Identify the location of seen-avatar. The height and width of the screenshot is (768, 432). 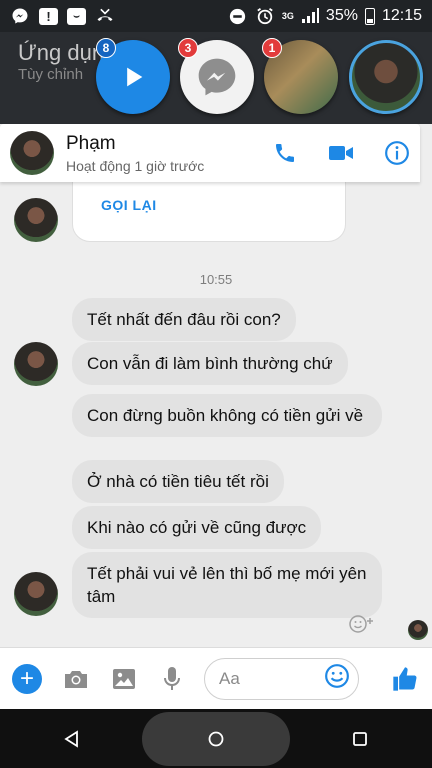
(418, 630).